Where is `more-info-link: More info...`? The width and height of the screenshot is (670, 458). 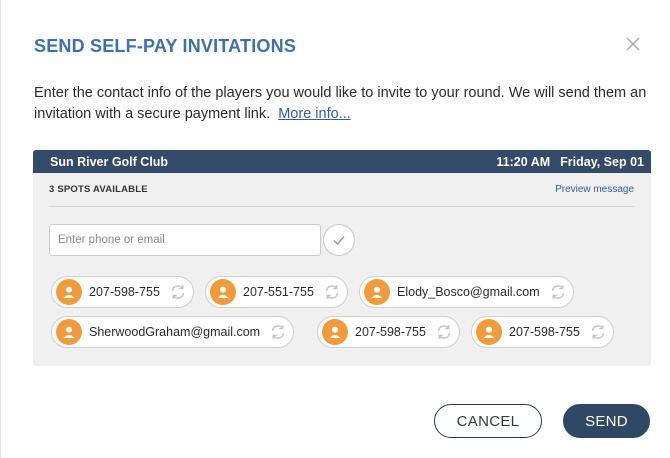 more-info-link: More info... is located at coordinates (314, 114).